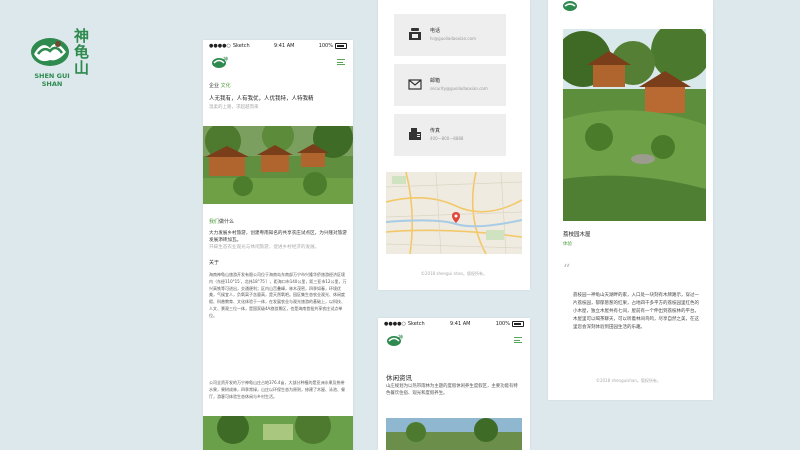  I want to click on contact-phone: 电话 hr@guoliadaoxian.com, so click(450, 35).